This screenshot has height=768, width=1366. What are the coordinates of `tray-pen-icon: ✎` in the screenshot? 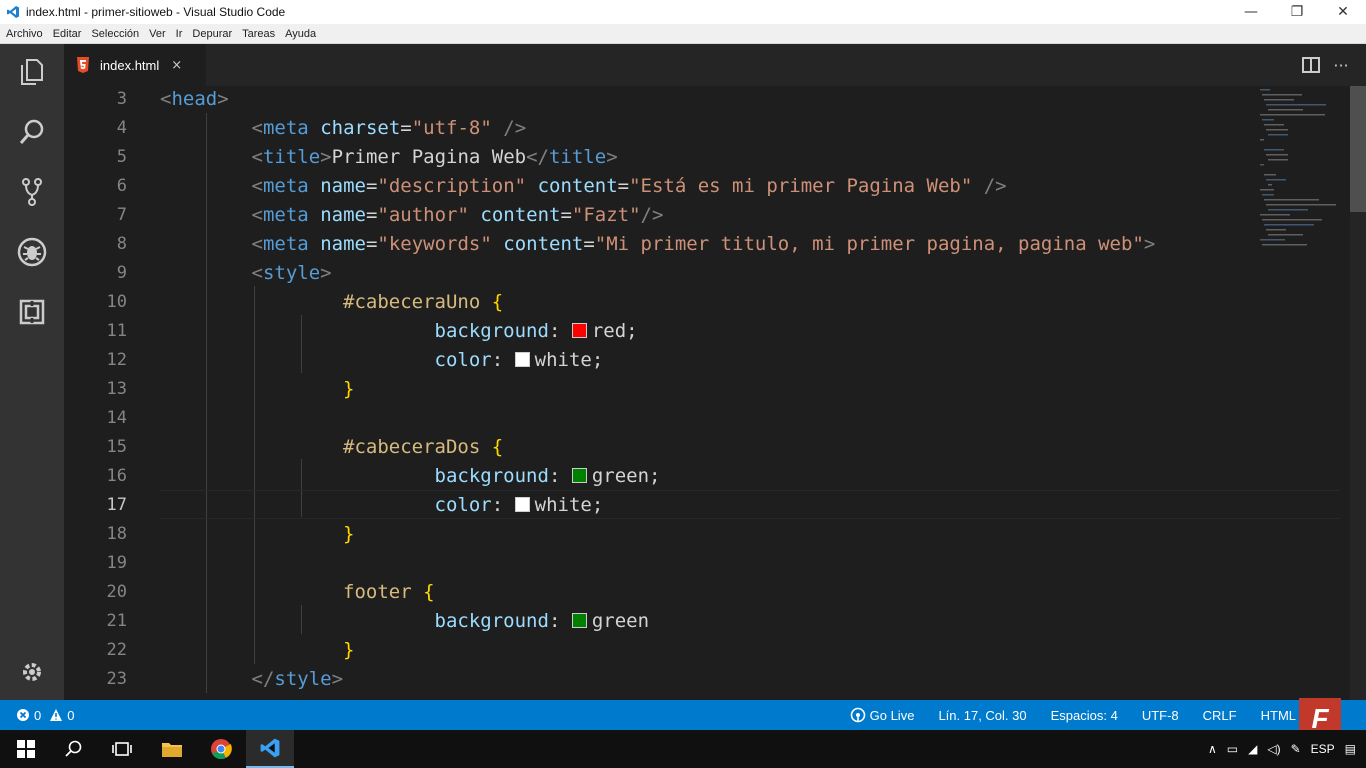 It's located at (1296, 749).